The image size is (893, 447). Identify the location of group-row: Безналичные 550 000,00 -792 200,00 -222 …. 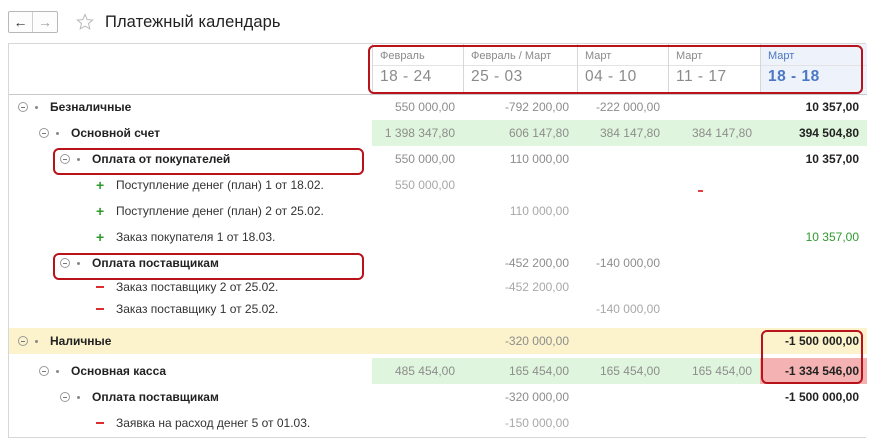
(438, 107).